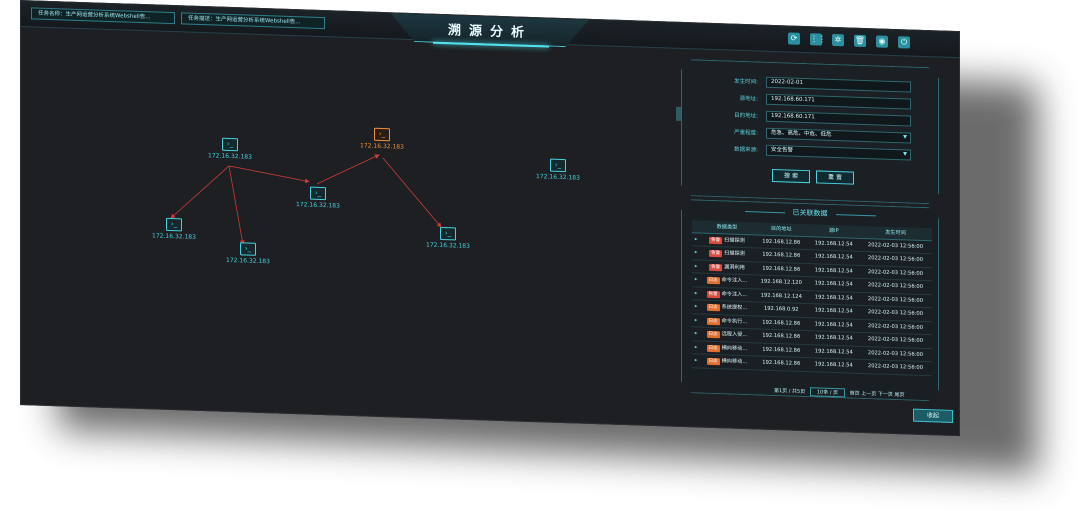 The height and width of the screenshot is (511, 1080). Describe the element at coordinates (885, 394) in the screenshot. I see `next-page-link: 下一页` at that location.